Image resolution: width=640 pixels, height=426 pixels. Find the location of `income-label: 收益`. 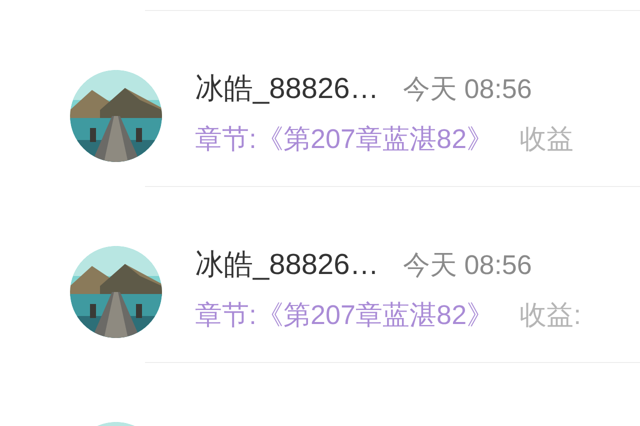

income-label: 收益 is located at coordinates (547, 139).